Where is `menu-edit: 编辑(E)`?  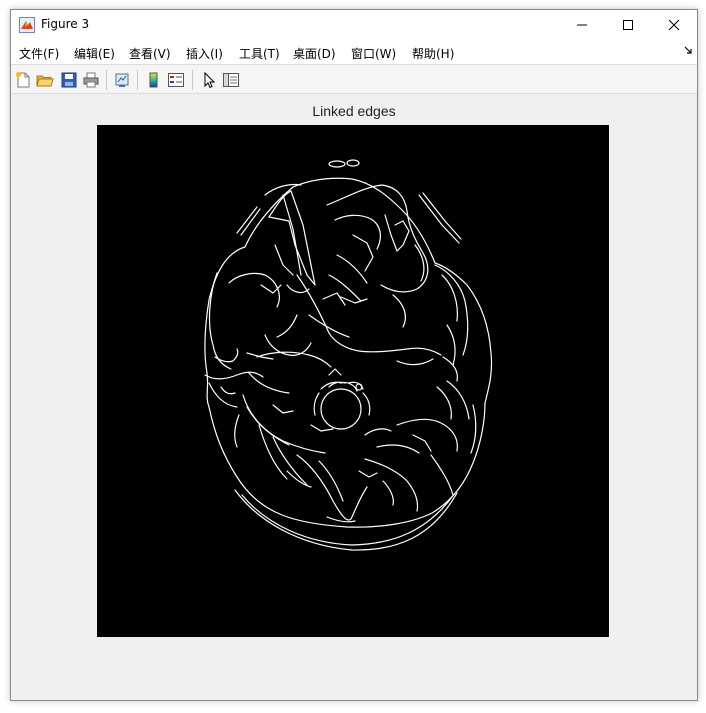 menu-edit: 编辑(E) is located at coordinates (94, 53).